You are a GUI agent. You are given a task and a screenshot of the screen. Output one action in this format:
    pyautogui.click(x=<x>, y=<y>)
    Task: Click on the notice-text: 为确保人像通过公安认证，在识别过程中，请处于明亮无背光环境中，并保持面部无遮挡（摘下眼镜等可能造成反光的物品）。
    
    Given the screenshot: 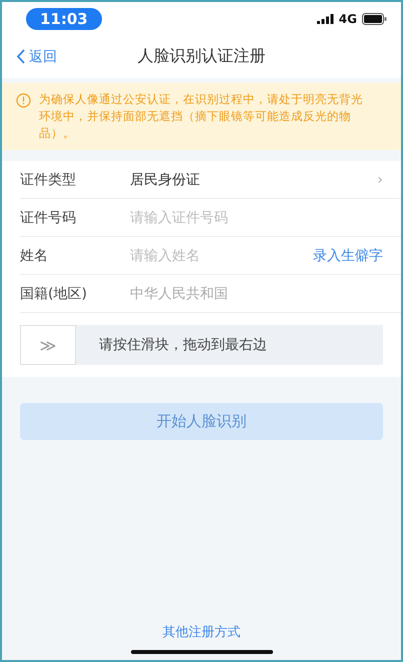 What is the action you would take?
    pyautogui.click(x=201, y=116)
    